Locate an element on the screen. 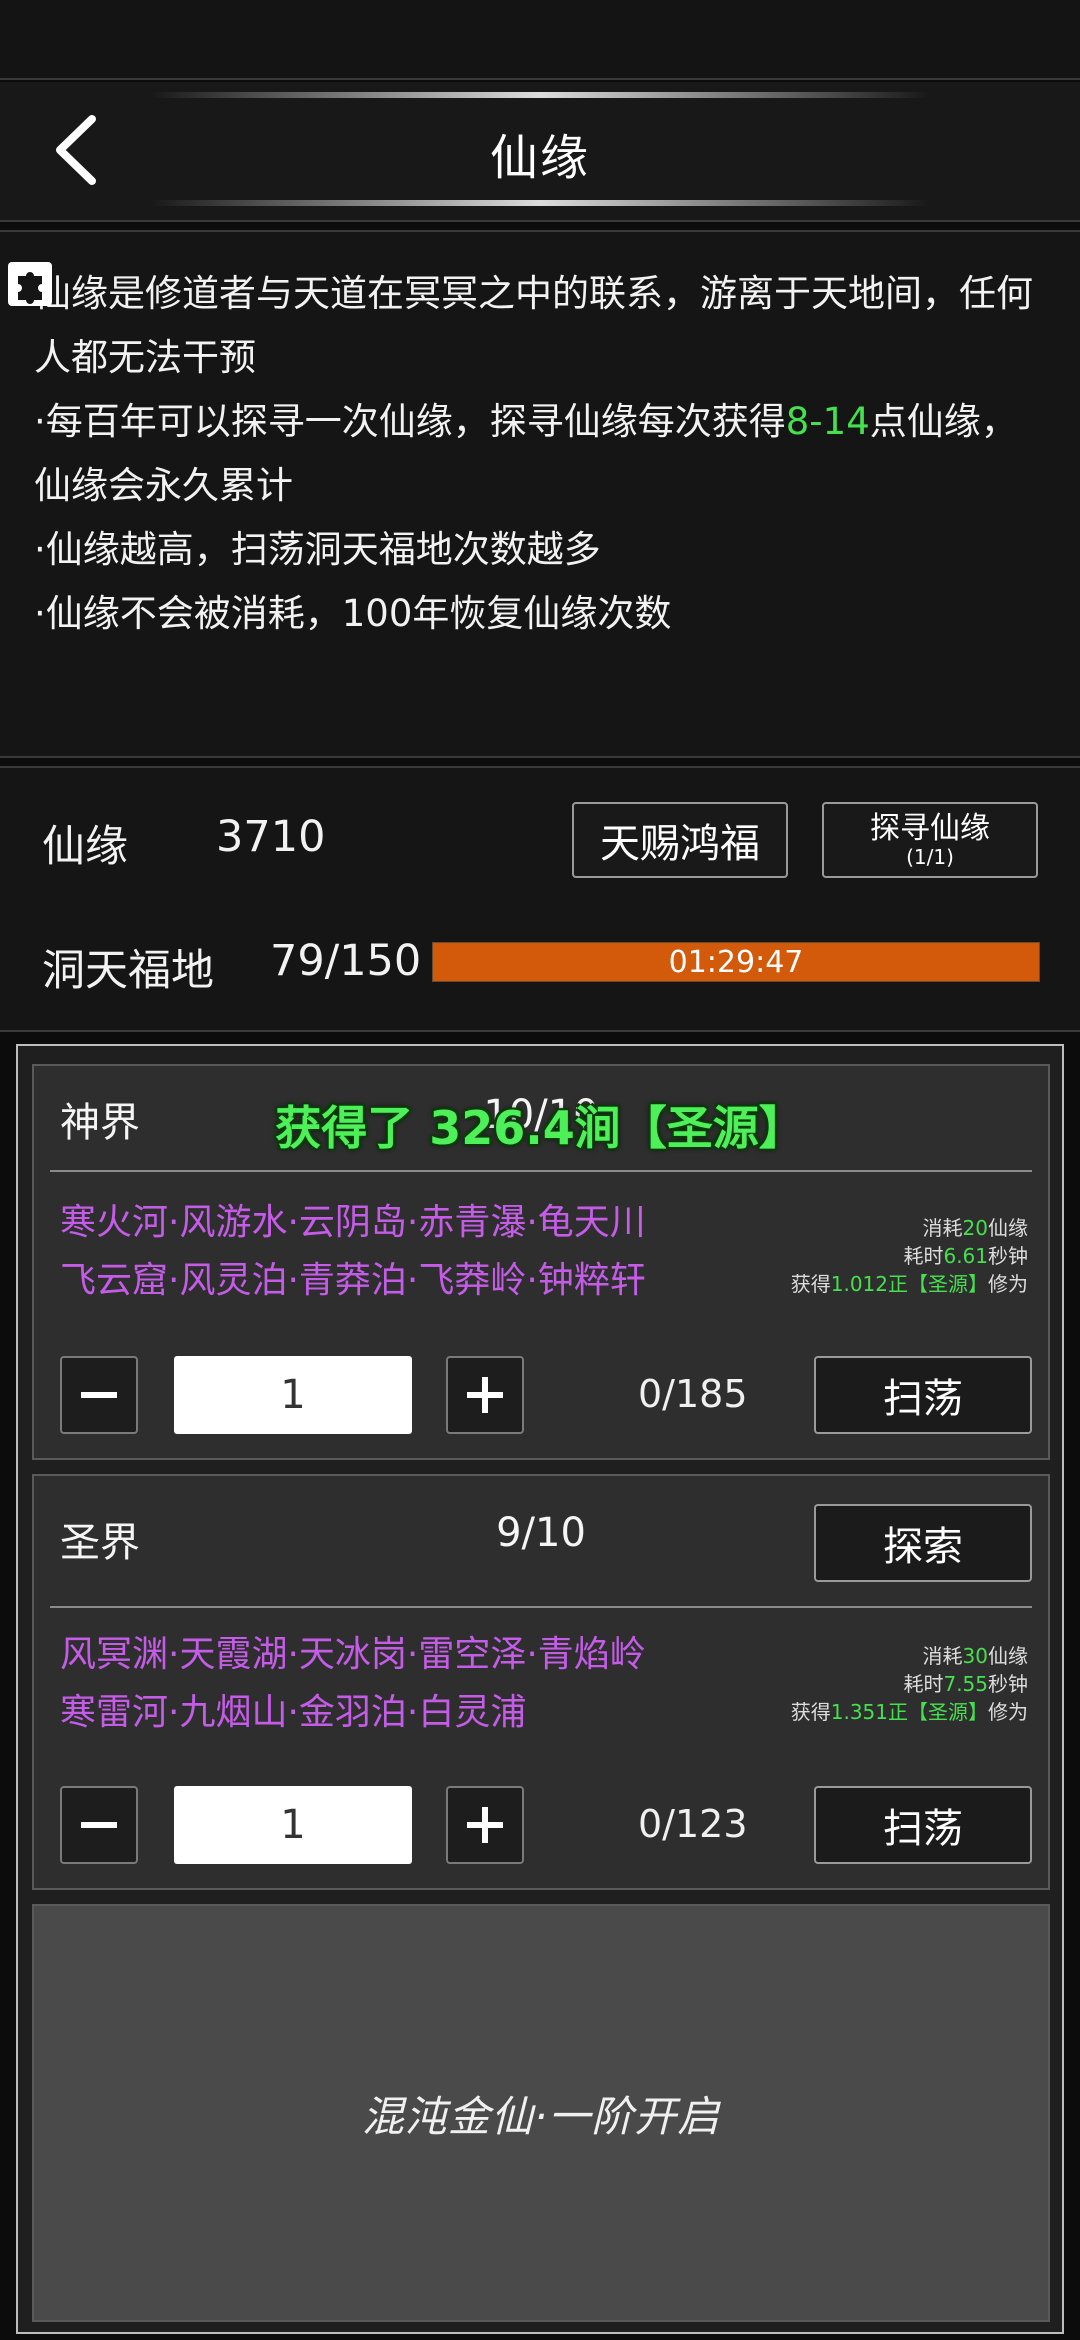  description-line-4: ·仙缘不会被消耗，100年恢复仙缘次数 is located at coordinates (353, 613).